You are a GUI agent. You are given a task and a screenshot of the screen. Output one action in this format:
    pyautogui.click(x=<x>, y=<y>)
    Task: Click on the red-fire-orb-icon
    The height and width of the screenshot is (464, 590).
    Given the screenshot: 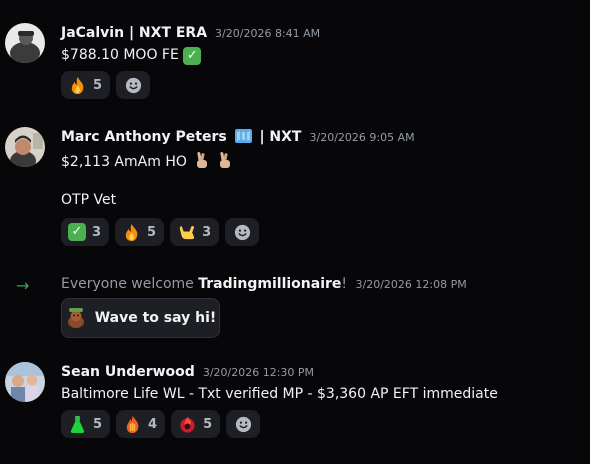 What is the action you would take?
    pyautogui.click(x=187, y=424)
    